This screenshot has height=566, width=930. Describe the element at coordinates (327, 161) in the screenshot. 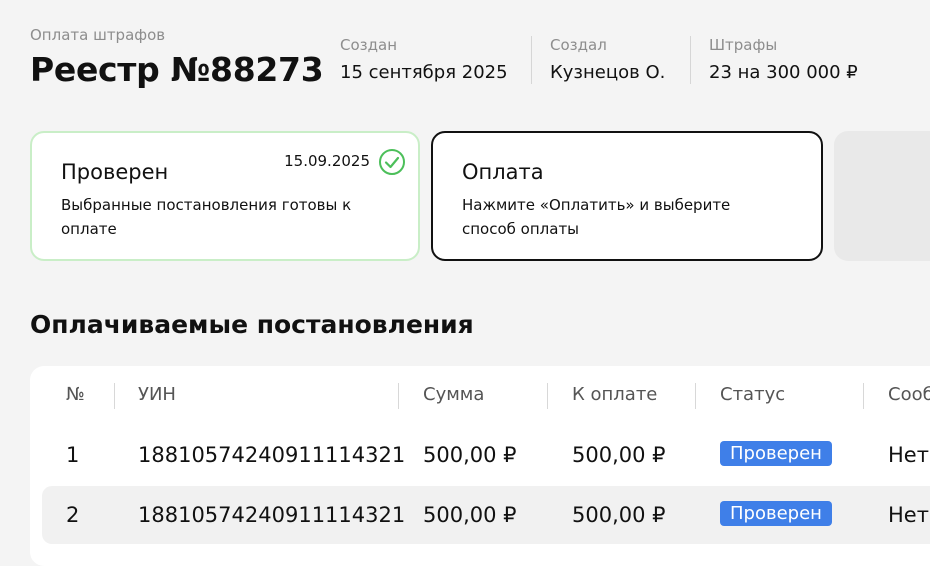

I see `step-date: 15.09.2025` at that location.